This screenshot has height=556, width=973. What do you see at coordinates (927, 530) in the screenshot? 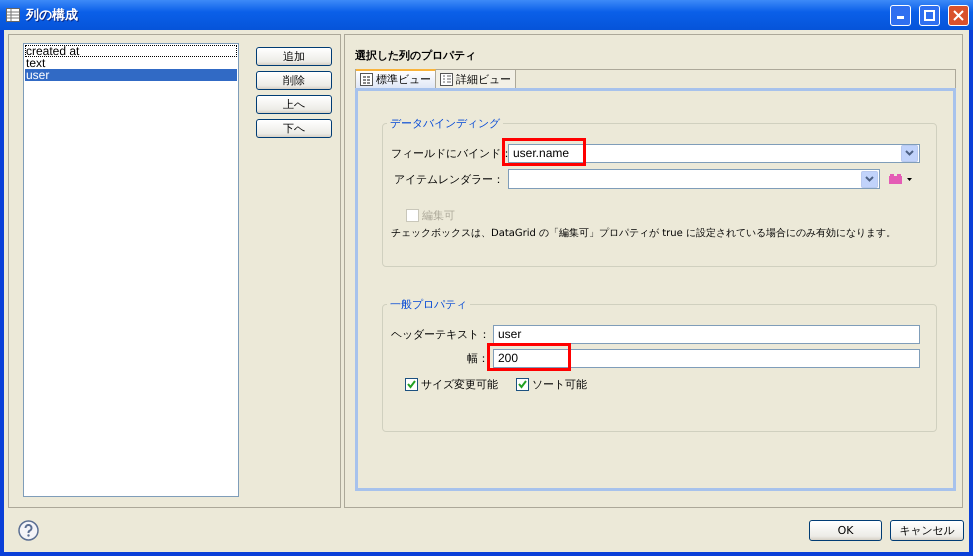
I see `dialog-button: キャンセル` at bounding box center [927, 530].